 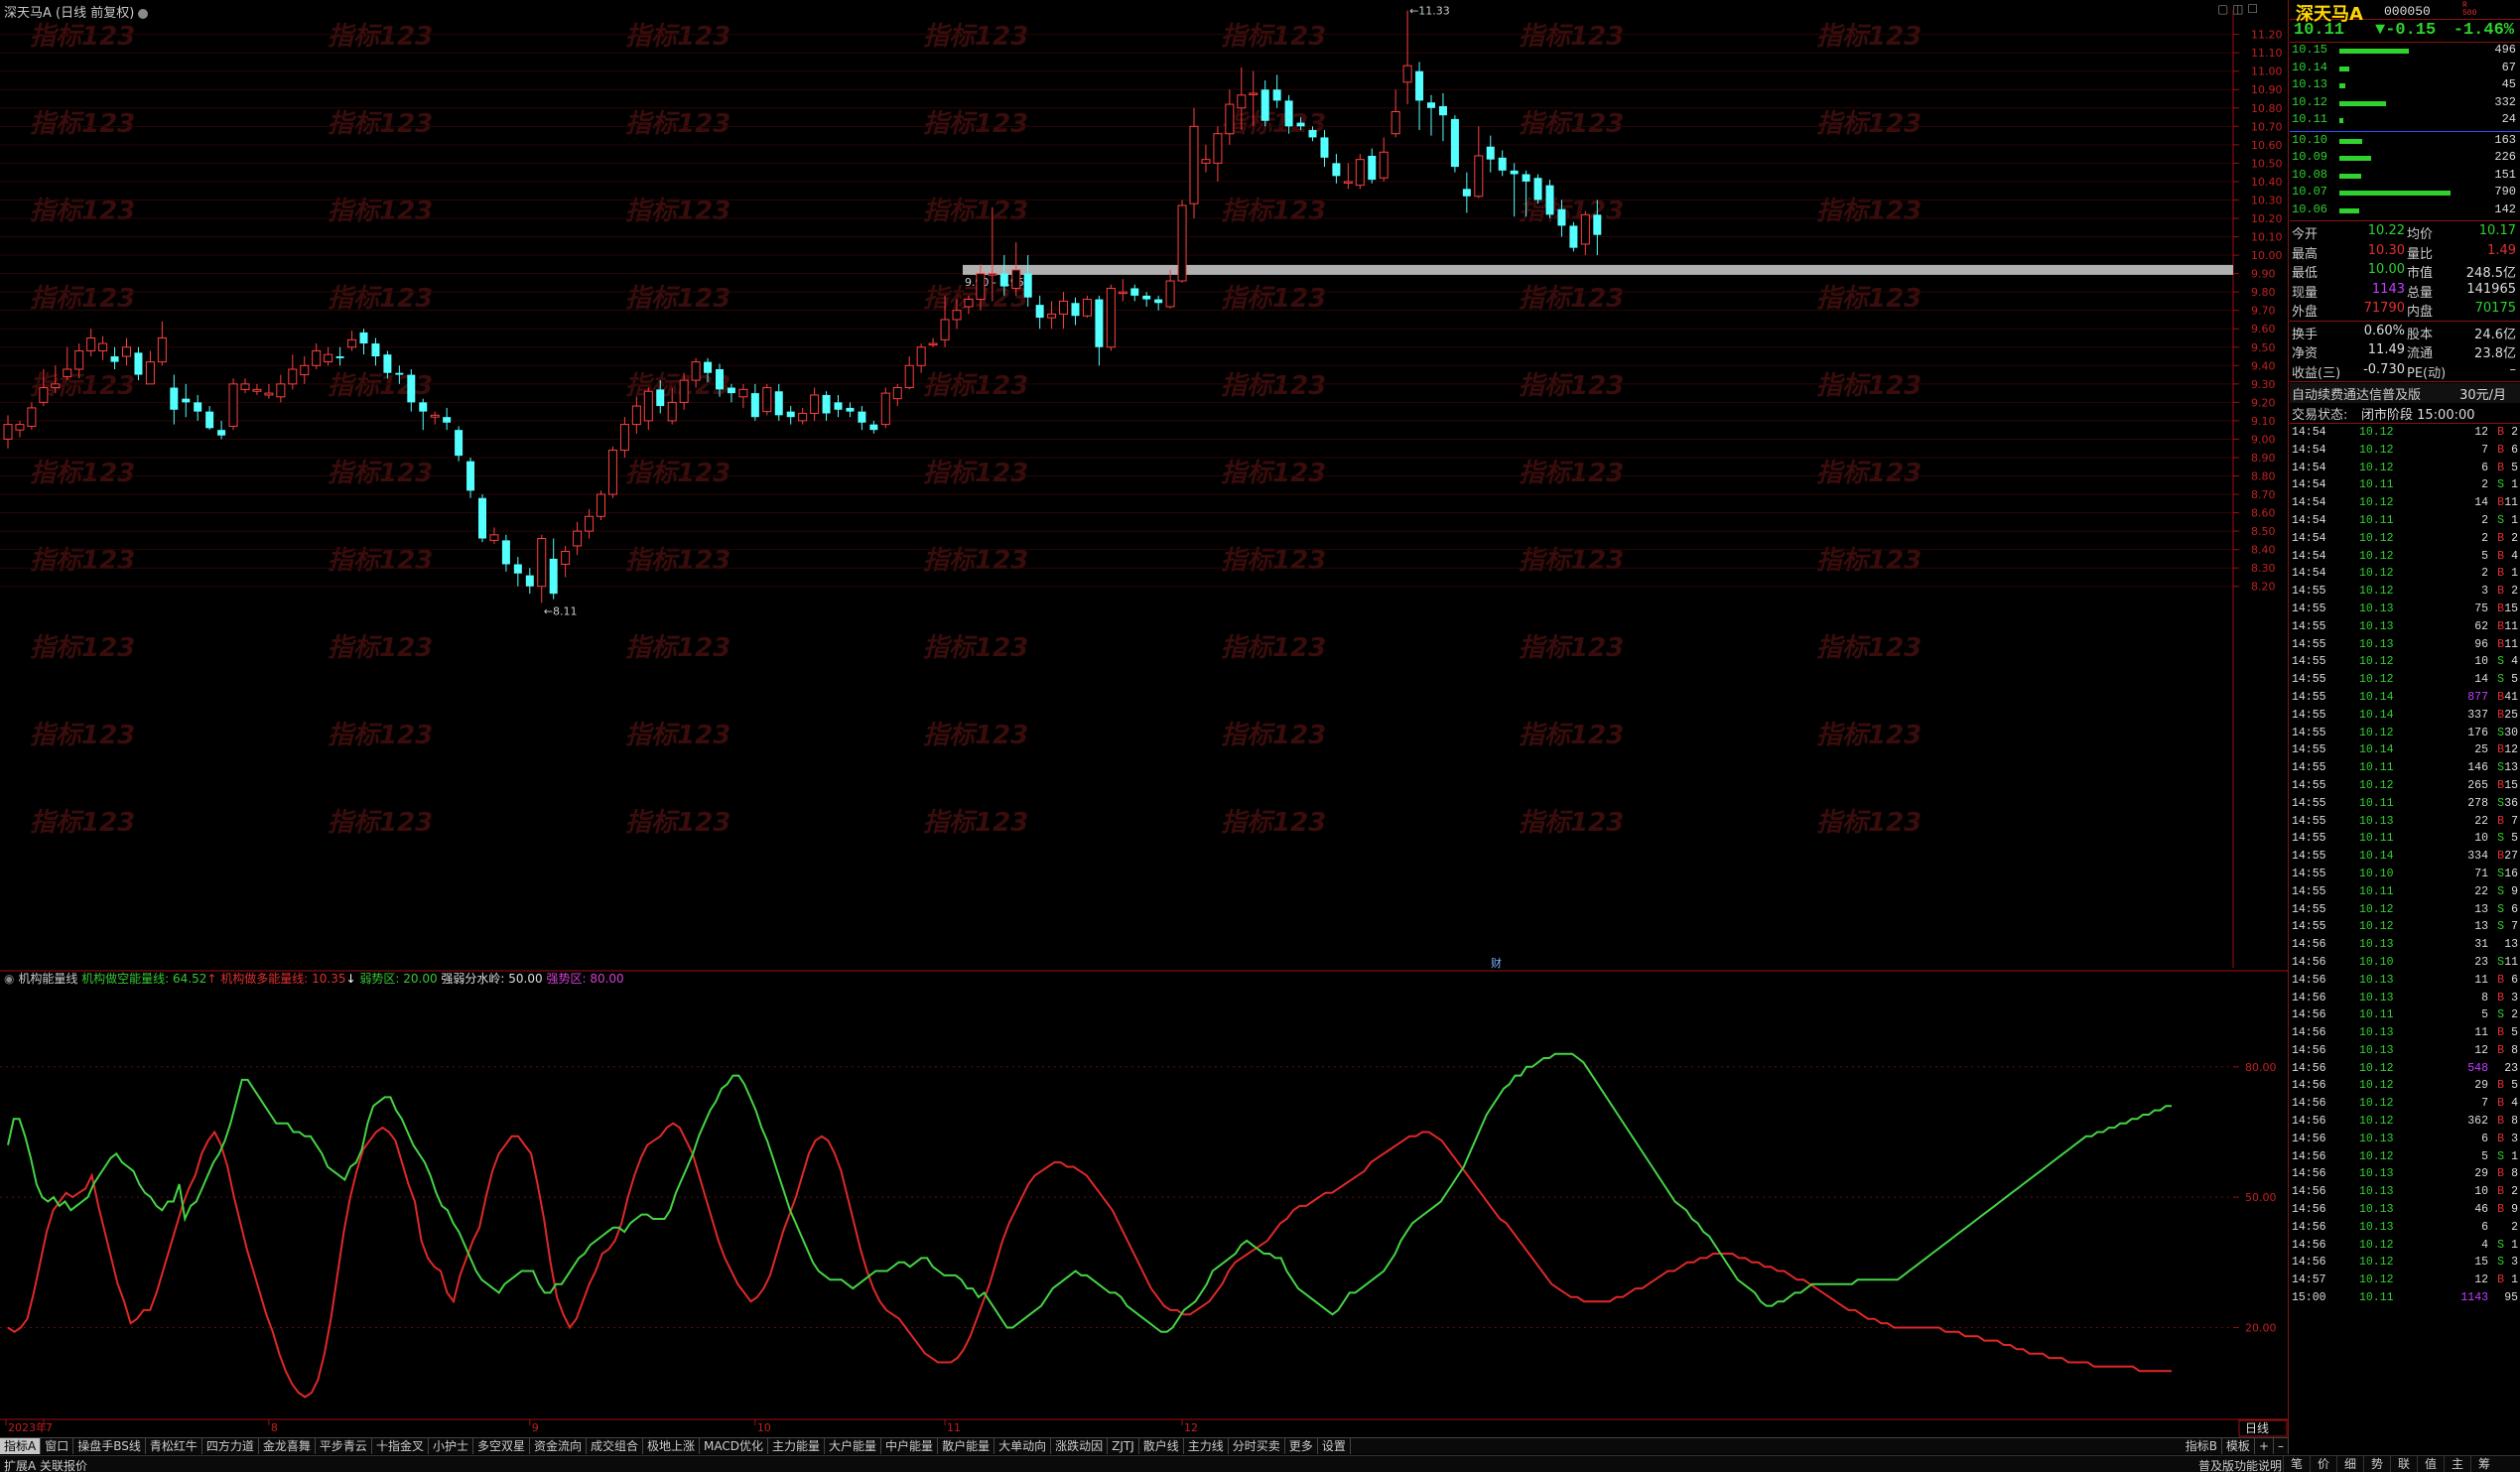 I want to click on indicator-tab: 涨跌动因, so click(x=1080, y=1446).